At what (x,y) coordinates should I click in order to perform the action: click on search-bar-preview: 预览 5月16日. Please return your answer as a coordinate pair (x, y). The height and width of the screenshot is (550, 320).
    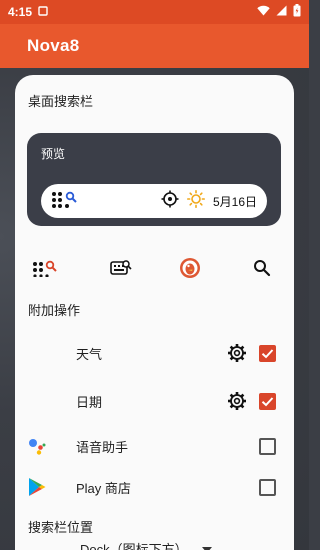
    Looking at the image, I should click on (154, 179).